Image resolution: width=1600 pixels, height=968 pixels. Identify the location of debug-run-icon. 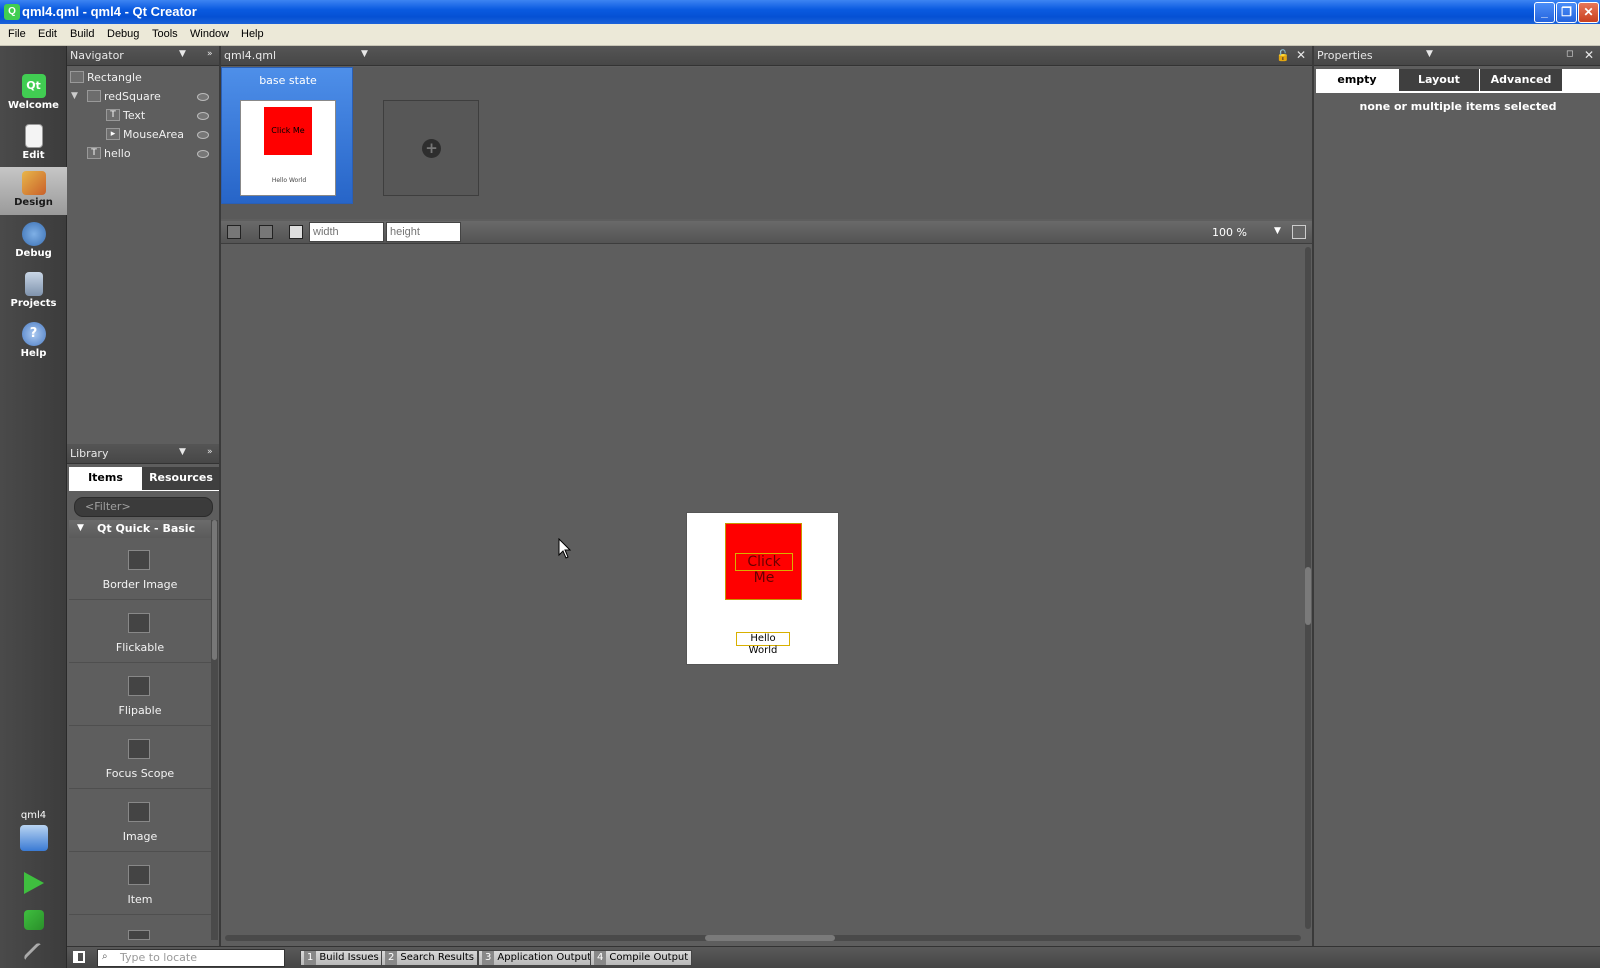
(33, 920).